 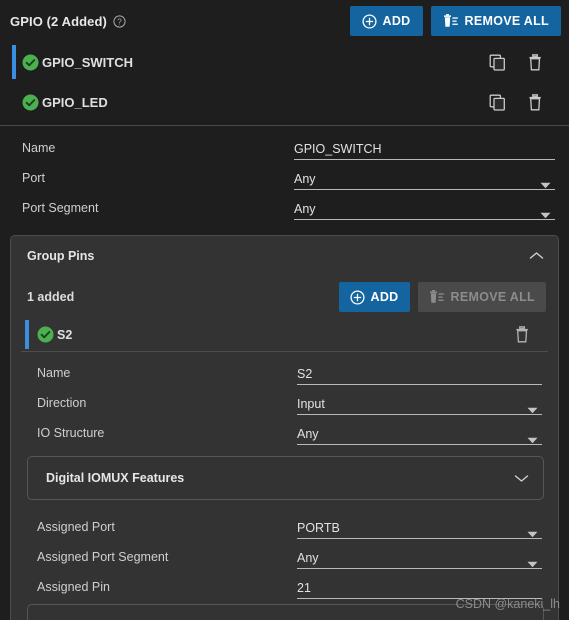 What do you see at coordinates (284, 433) in the screenshot?
I see `field-row-io-structure: IO Structure Any` at bounding box center [284, 433].